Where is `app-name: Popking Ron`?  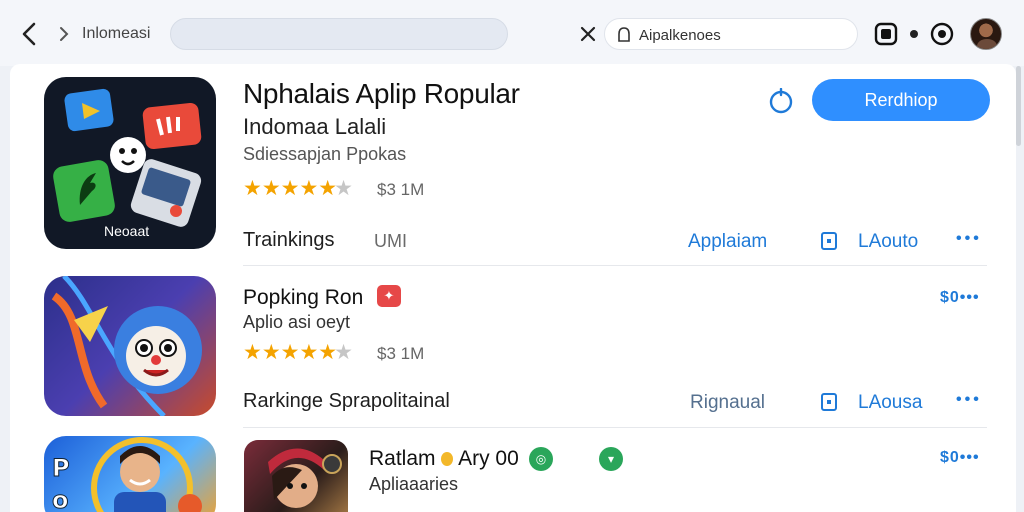 app-name: Popking Ron is located at coordinates (303, 298).